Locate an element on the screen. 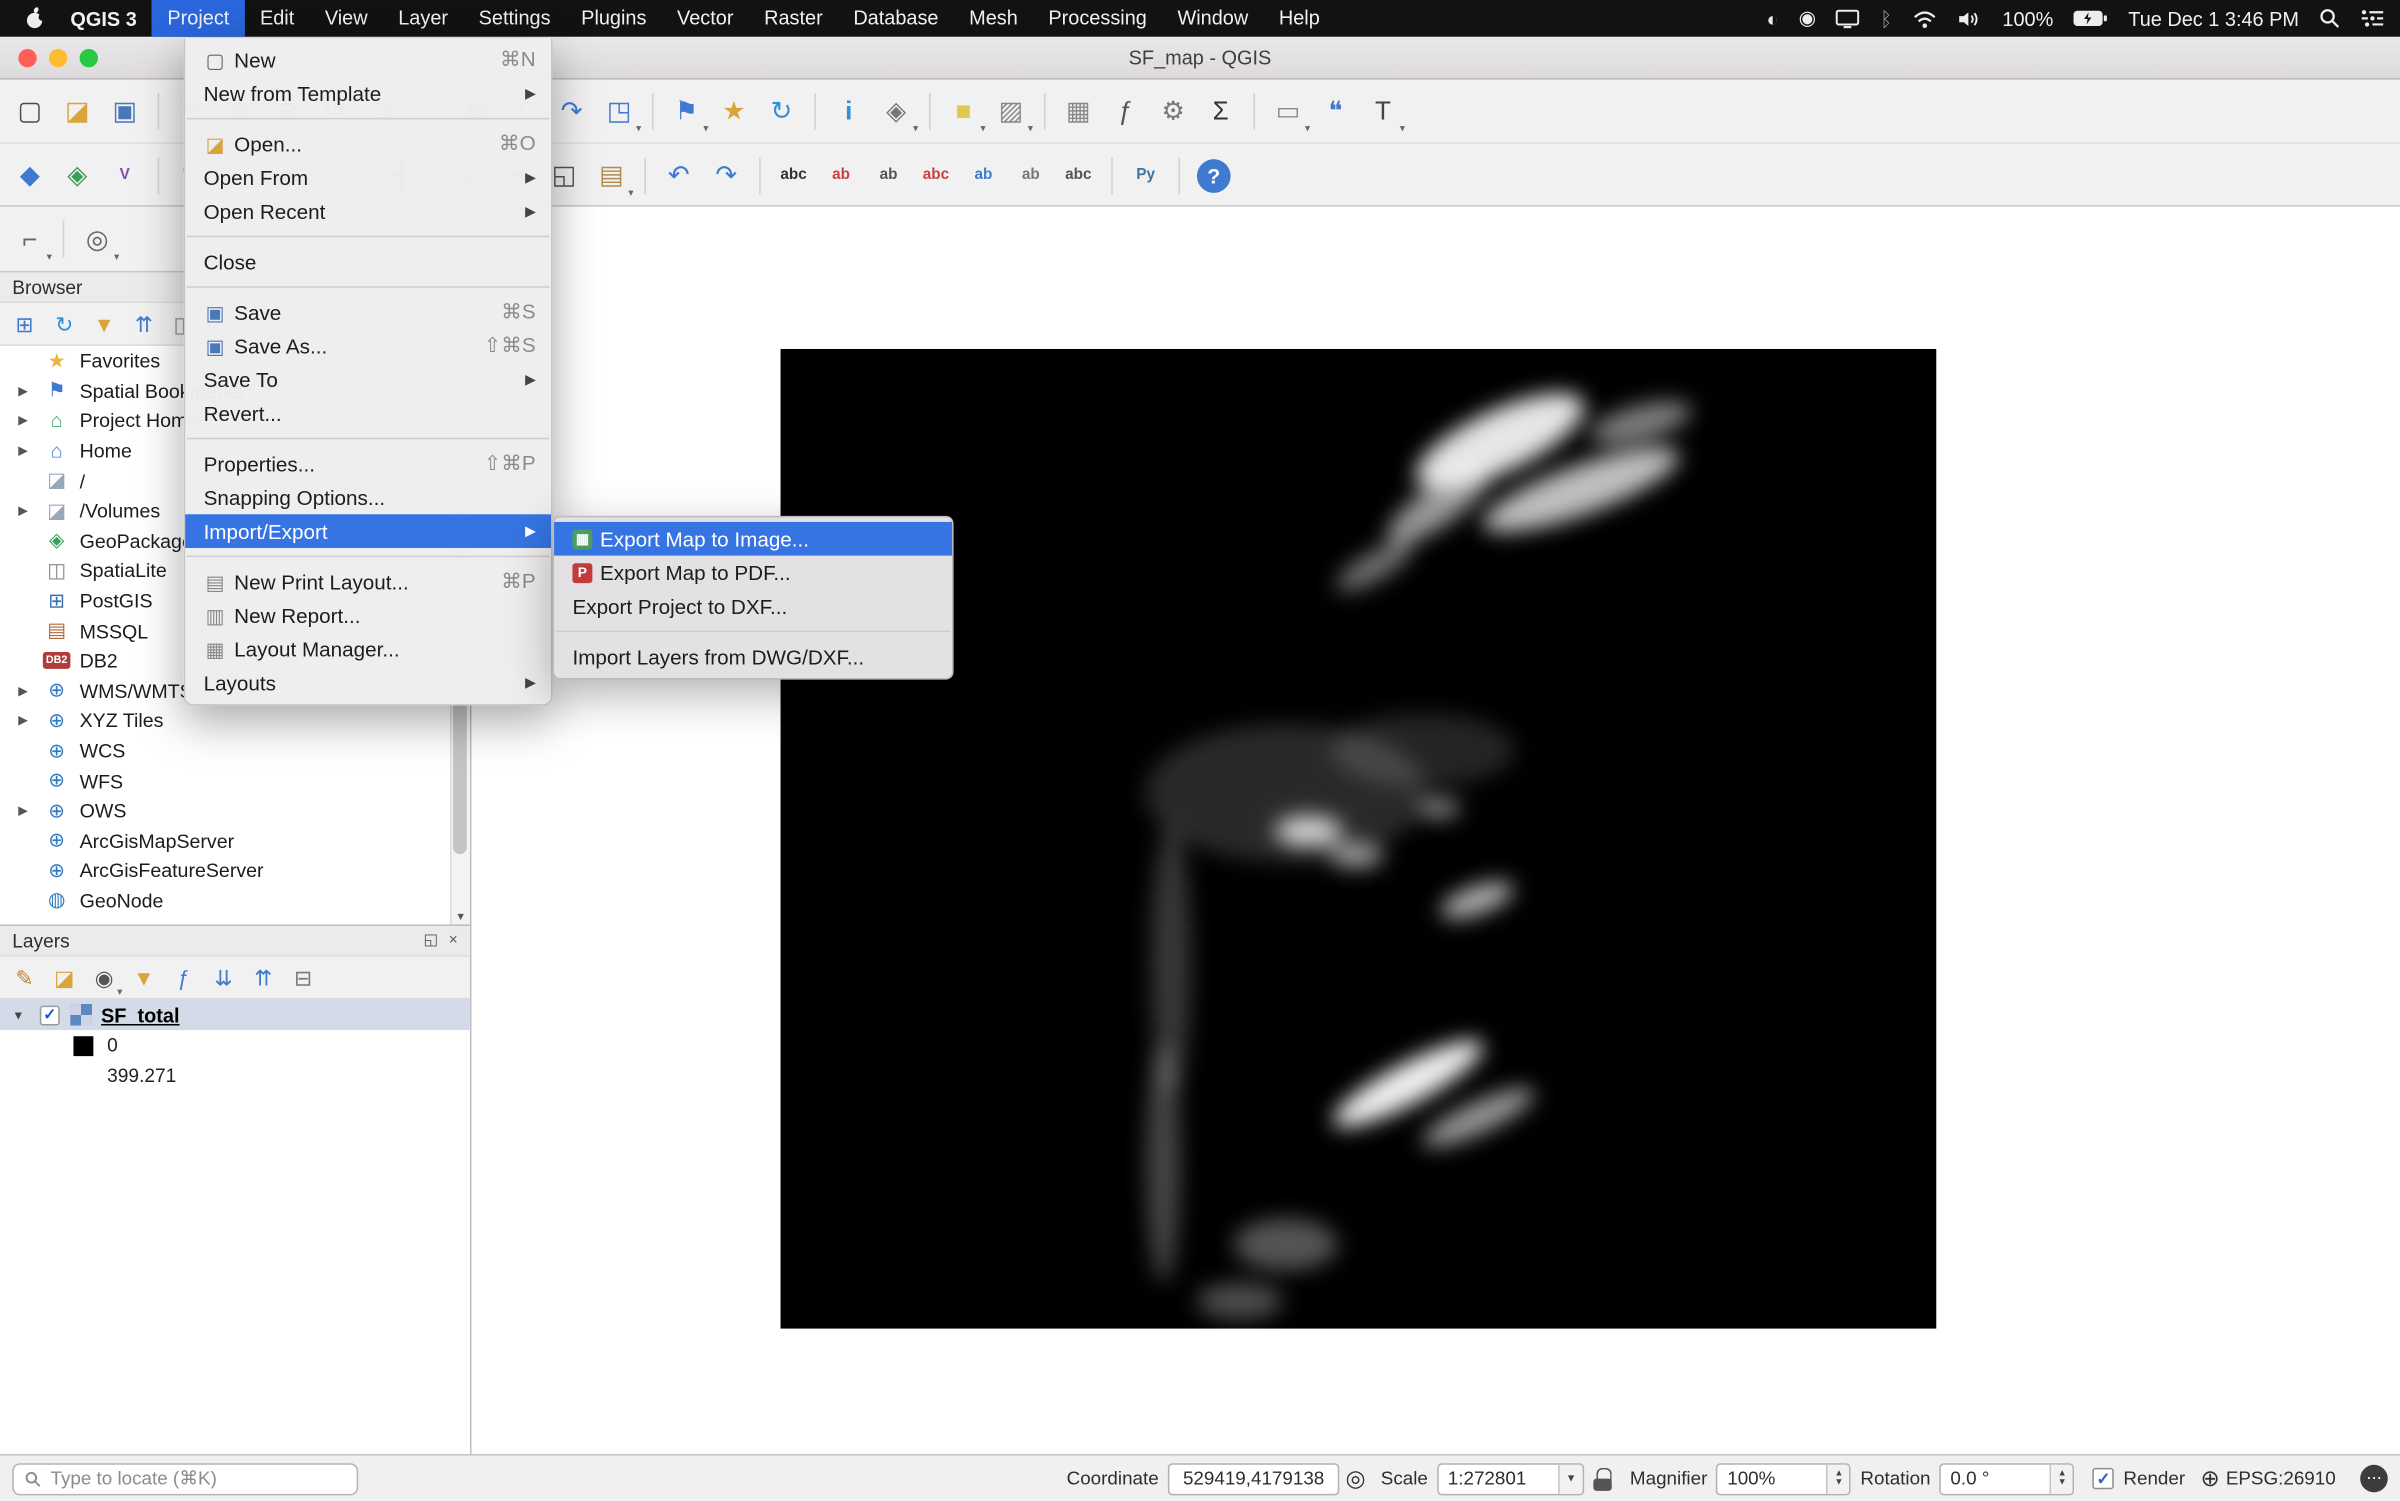 This screenshot has width=2400, height=1501. project-menu-item-open: ◪ Open... ⌘O is located at coordinates (368, 144).